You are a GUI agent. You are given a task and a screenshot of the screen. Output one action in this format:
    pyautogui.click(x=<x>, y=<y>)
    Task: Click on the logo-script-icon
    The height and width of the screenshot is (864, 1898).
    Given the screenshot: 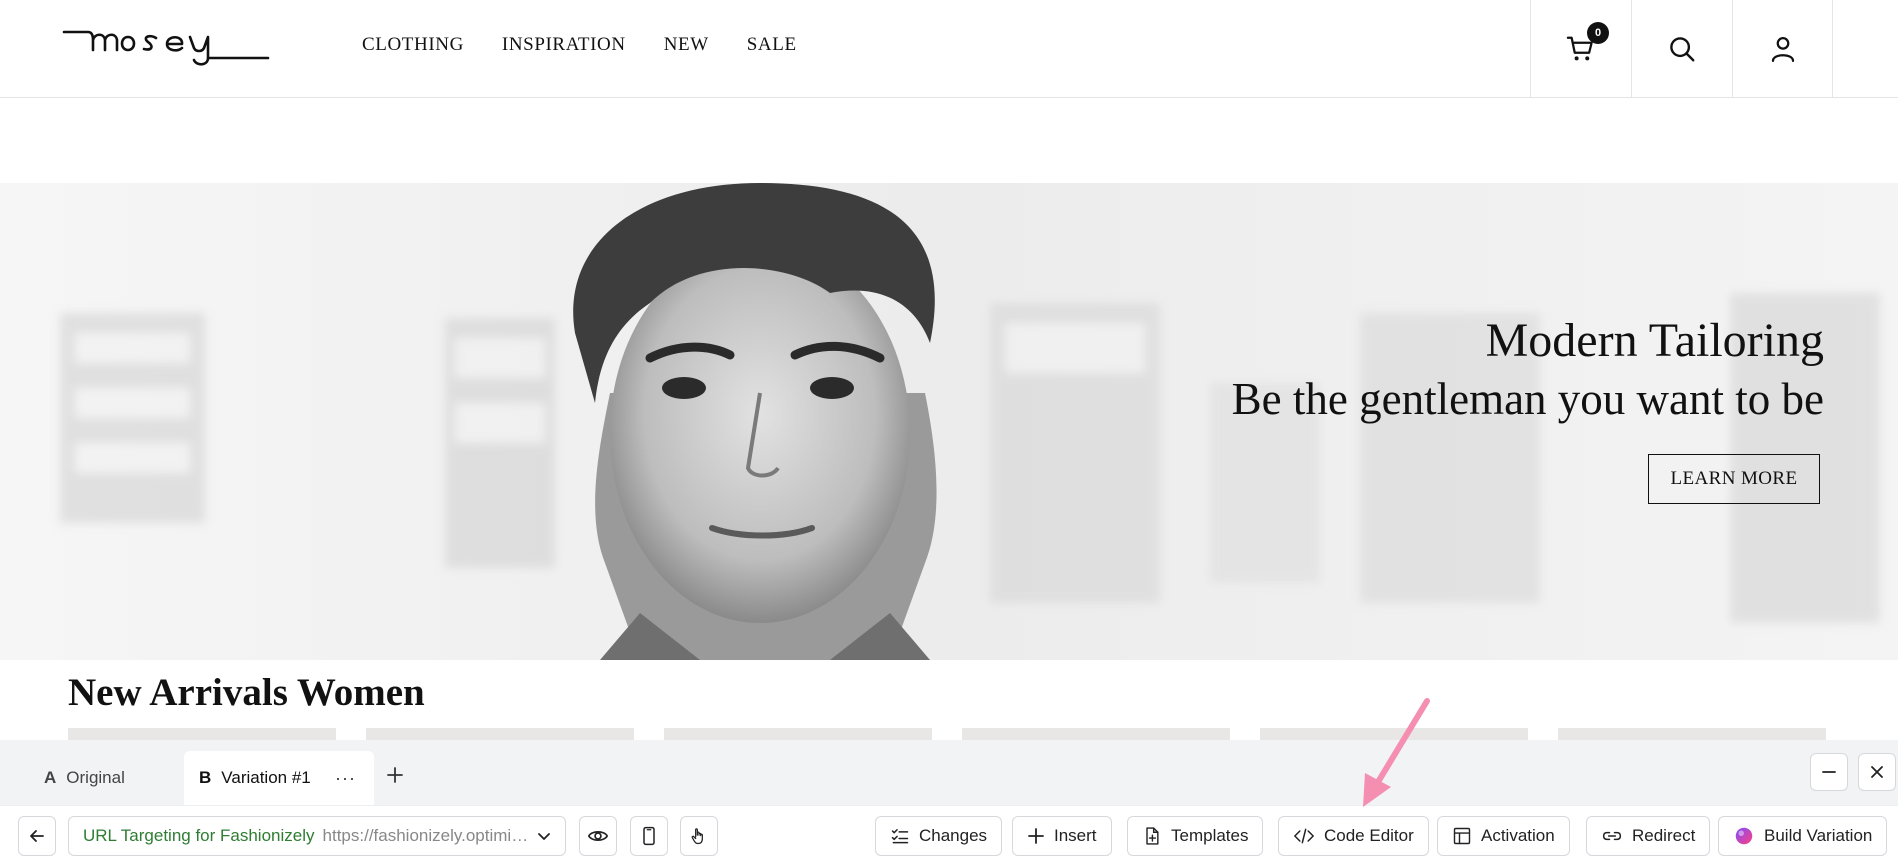 What is the action you would take?
    pyautogui.click(x=166, y=48)
    